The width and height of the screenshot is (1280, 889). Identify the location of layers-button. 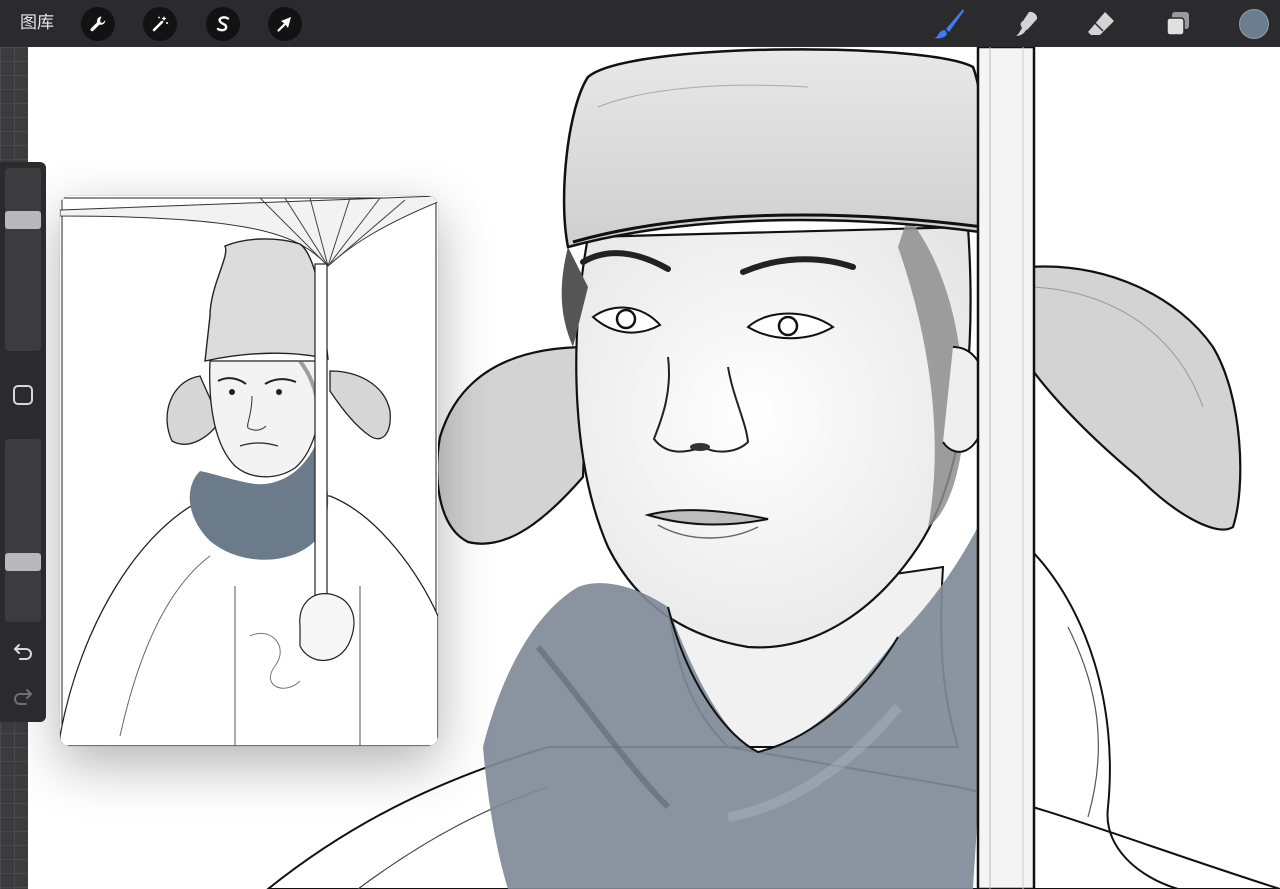
(1178, 24).